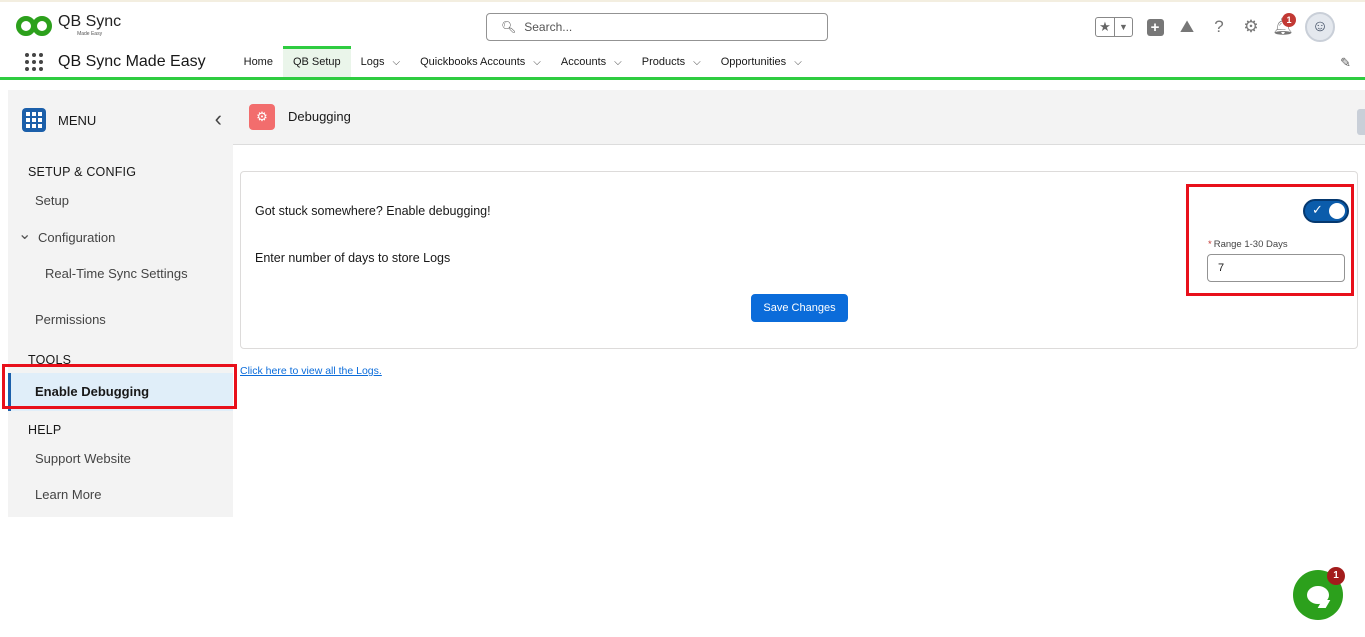  What do you see at coordinates (353, 258) in the screenshot?
I see `log-days-prompt: Enter number of days to store Logs` at bounding box center [353, 258].